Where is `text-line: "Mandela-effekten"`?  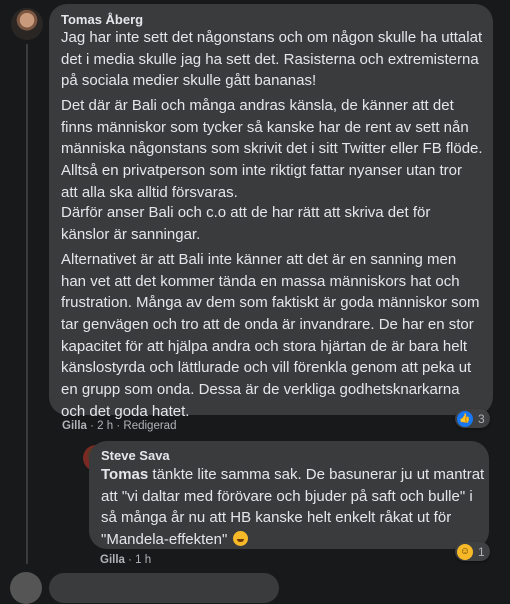 text-line: "Mandela-effekten" is located at coordinates (292, 540).